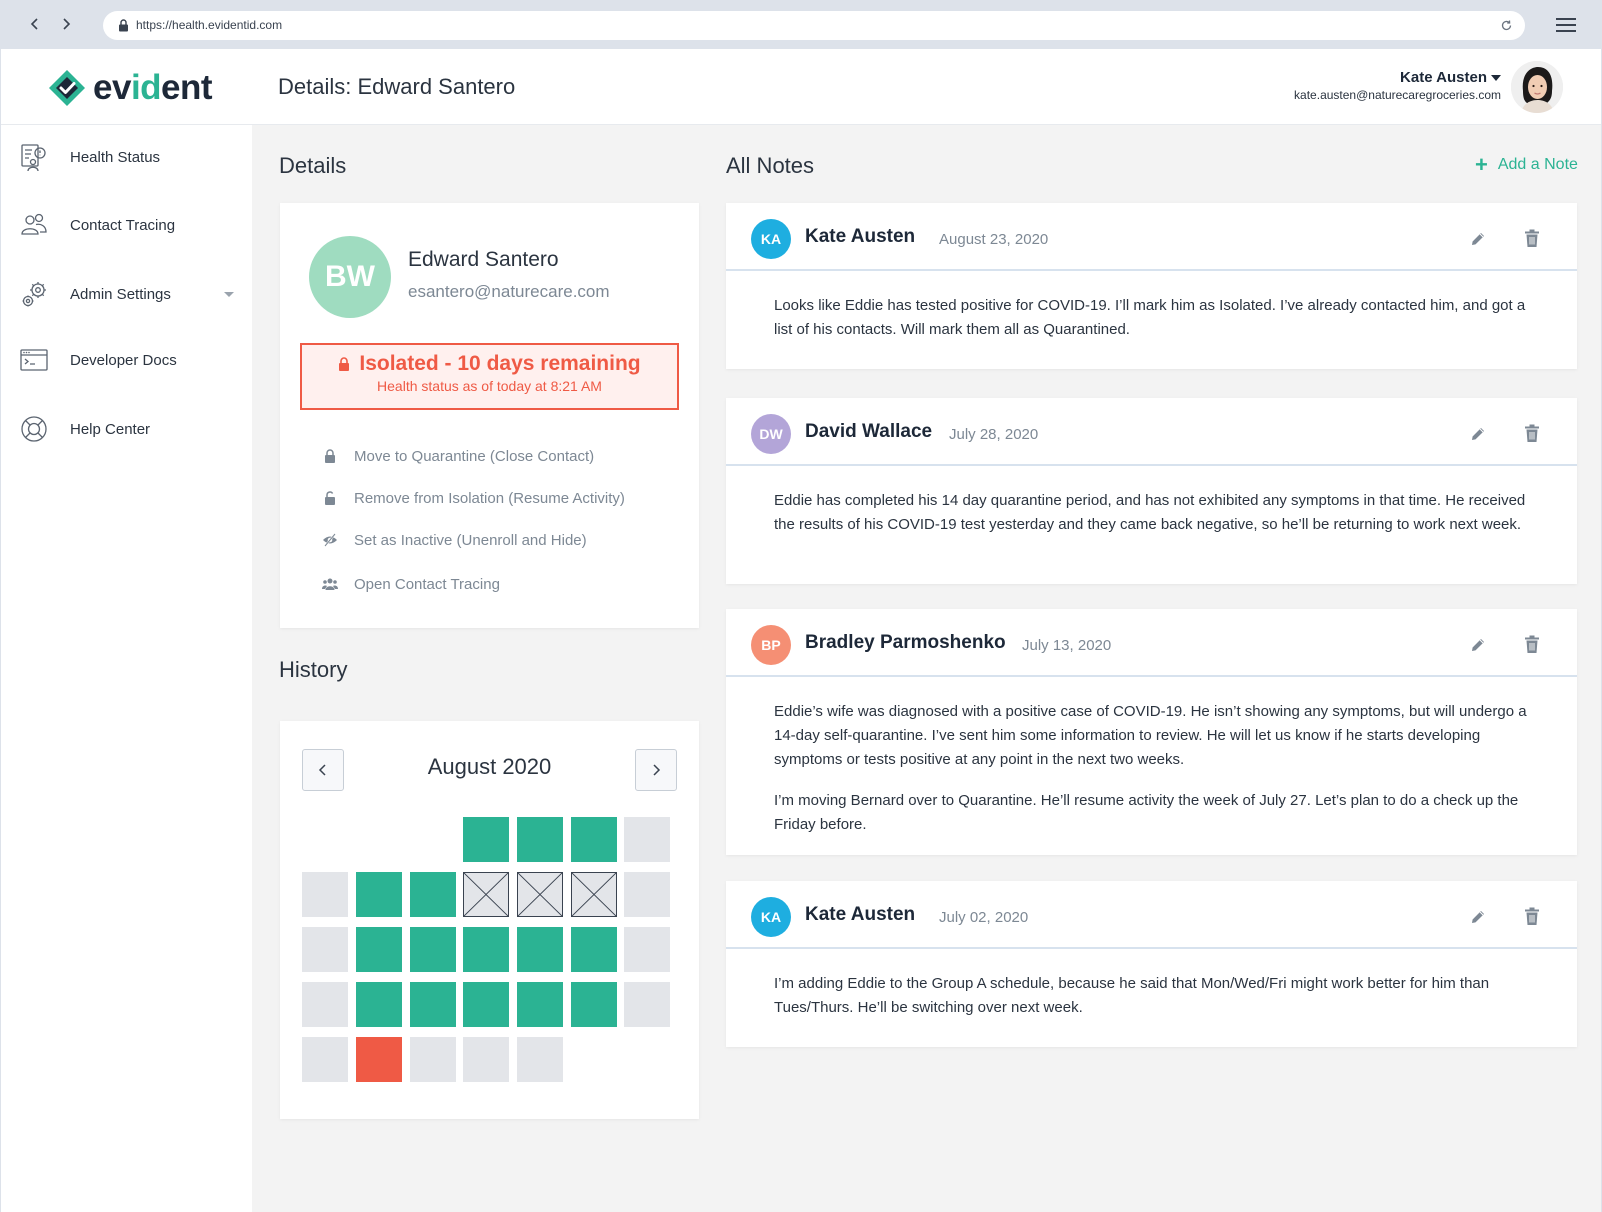 The width and height of the screenshot is (1602, 1212). Describe the element at coordinates (1151, 915) in the screenshot. I see `note-header: KA Kate Austen July 02, 2020` at that location.